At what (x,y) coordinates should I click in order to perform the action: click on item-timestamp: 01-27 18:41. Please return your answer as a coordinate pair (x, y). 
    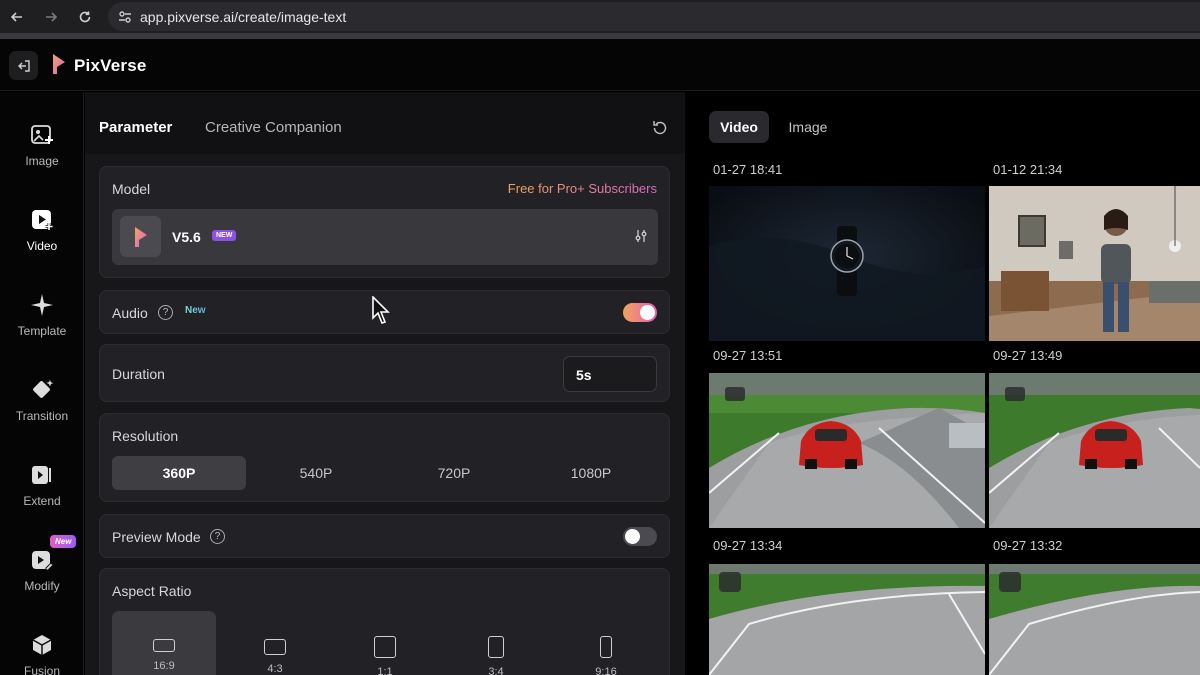
    Looking at the image, I should click on (748, 169).